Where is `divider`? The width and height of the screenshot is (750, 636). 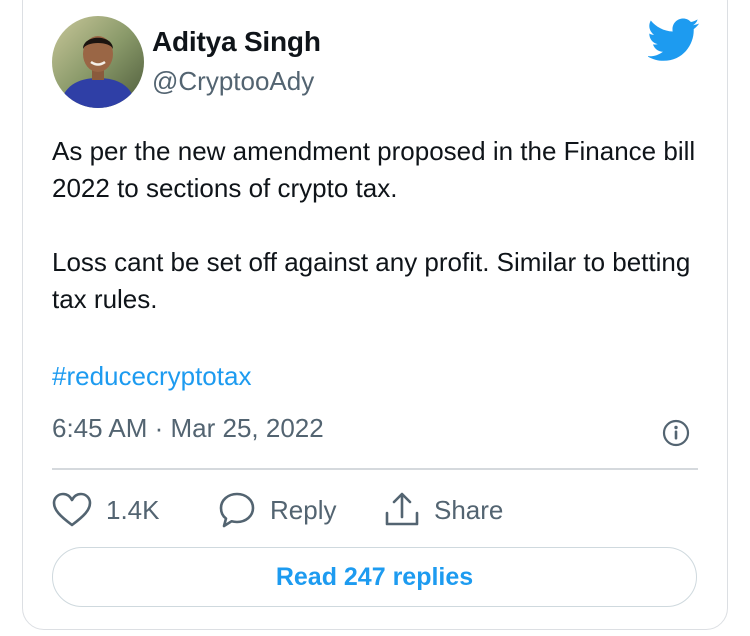 divider is located at coordinates (375, 469).